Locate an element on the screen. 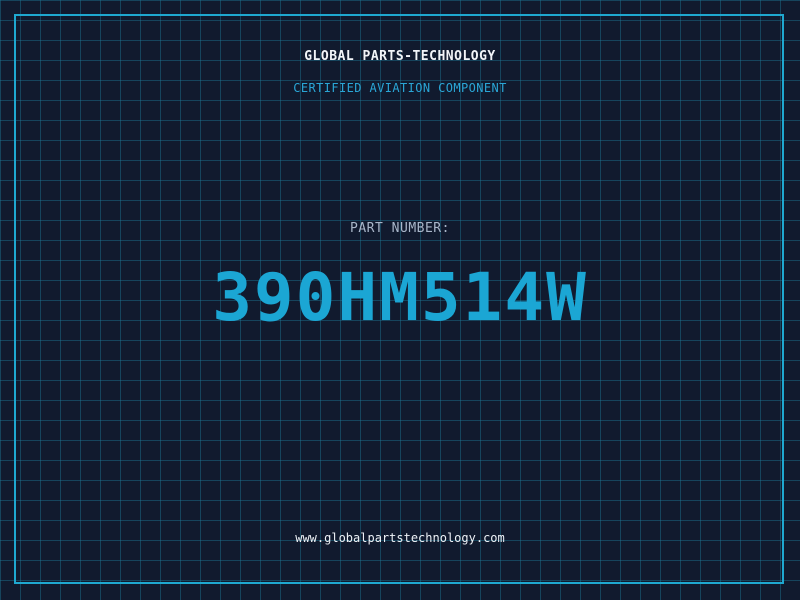 This screenshot has height=600, width=800. part-number-label: PART NUMBER: is located at coordinates (400, 228).